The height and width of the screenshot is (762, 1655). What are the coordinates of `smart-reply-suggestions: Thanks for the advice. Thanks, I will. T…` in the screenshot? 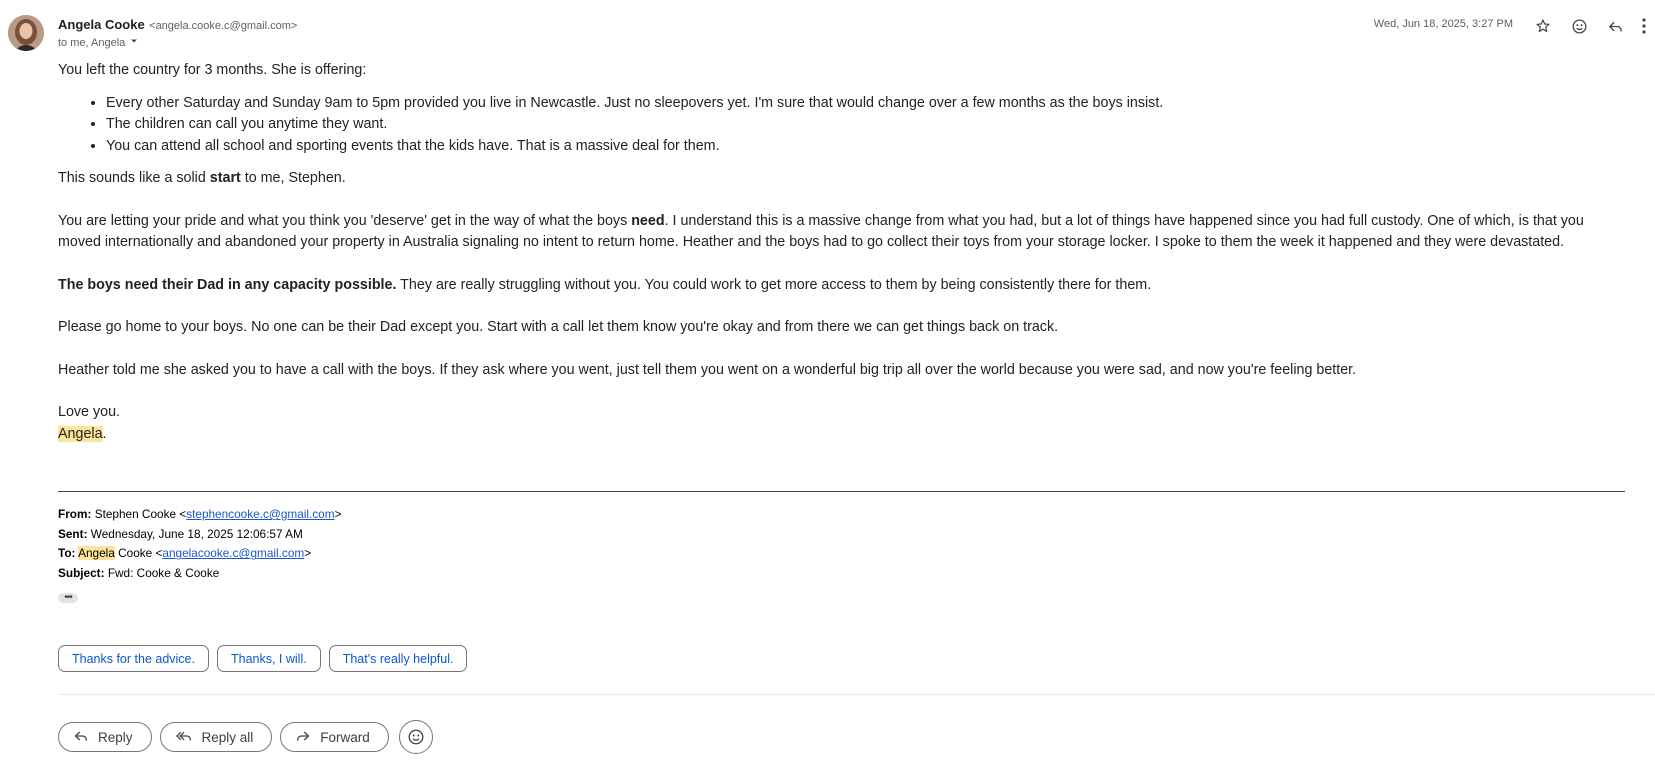 It's located at (263, 658).